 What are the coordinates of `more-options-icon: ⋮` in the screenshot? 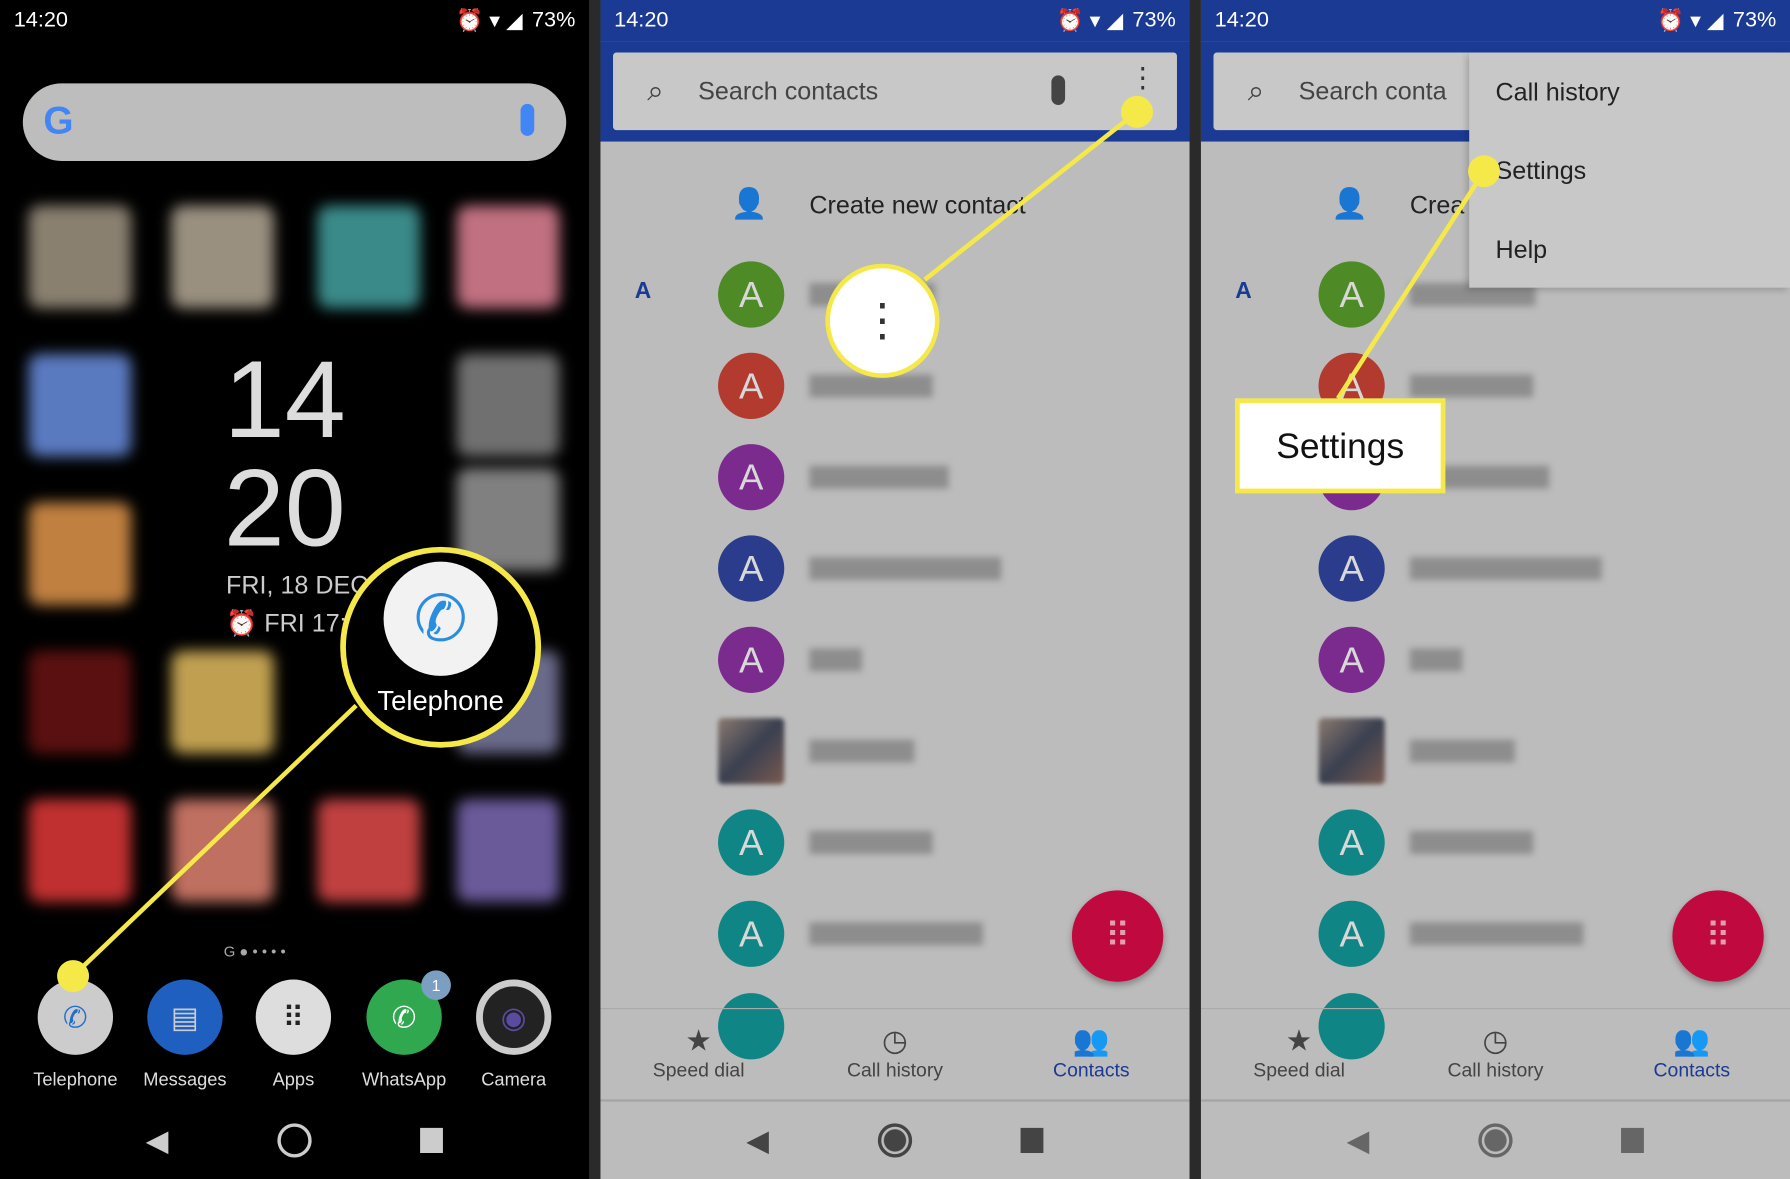 It's located at (882, 320).